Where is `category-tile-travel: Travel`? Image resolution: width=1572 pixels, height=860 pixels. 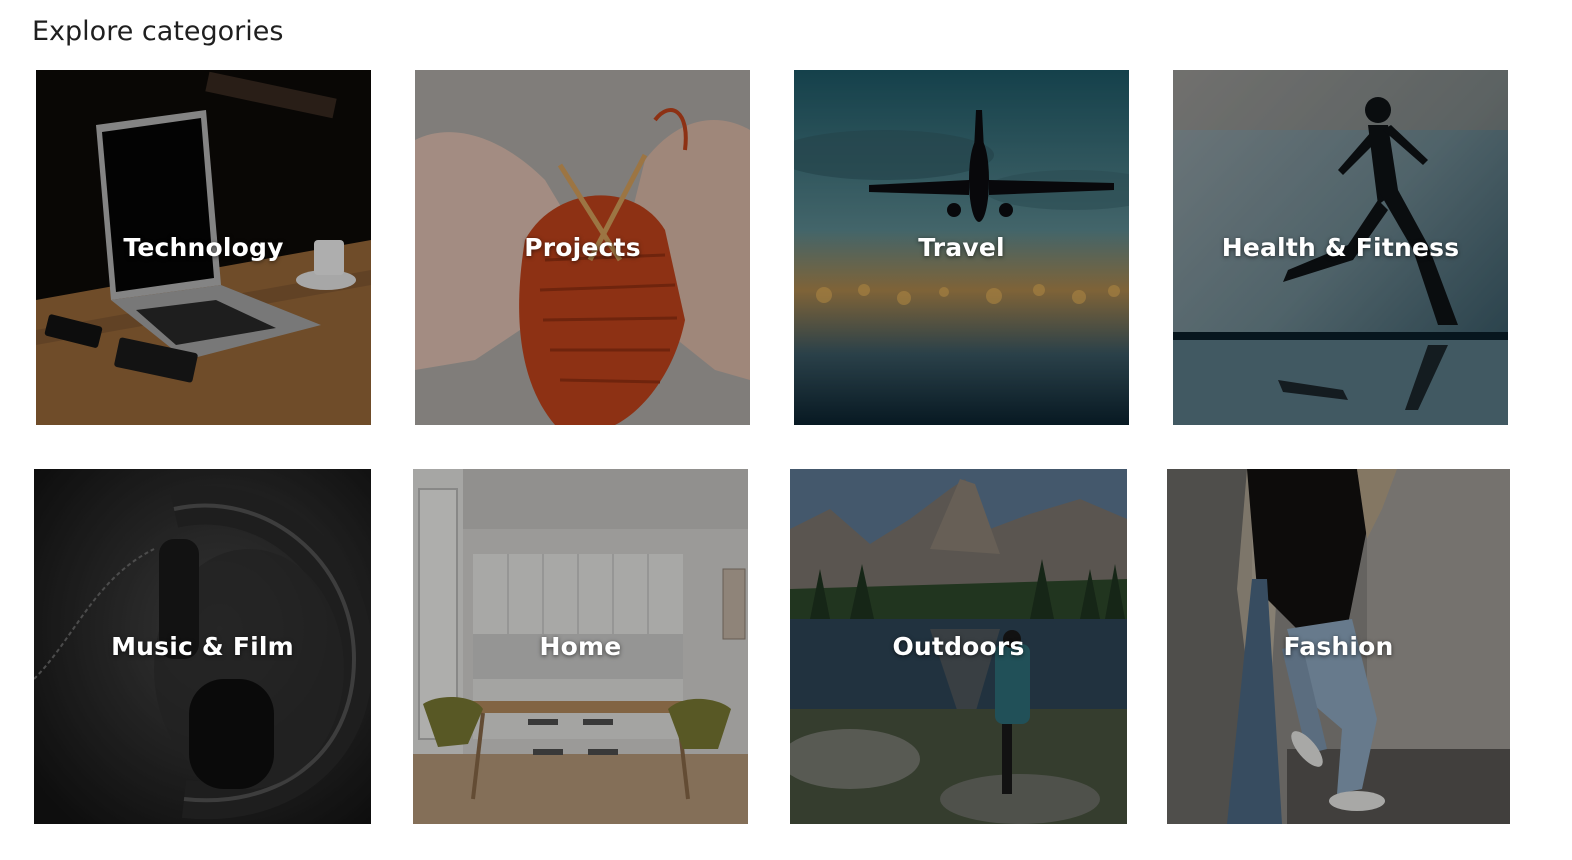
category-tile-travel: Travel is located at coordinates (961, 247).